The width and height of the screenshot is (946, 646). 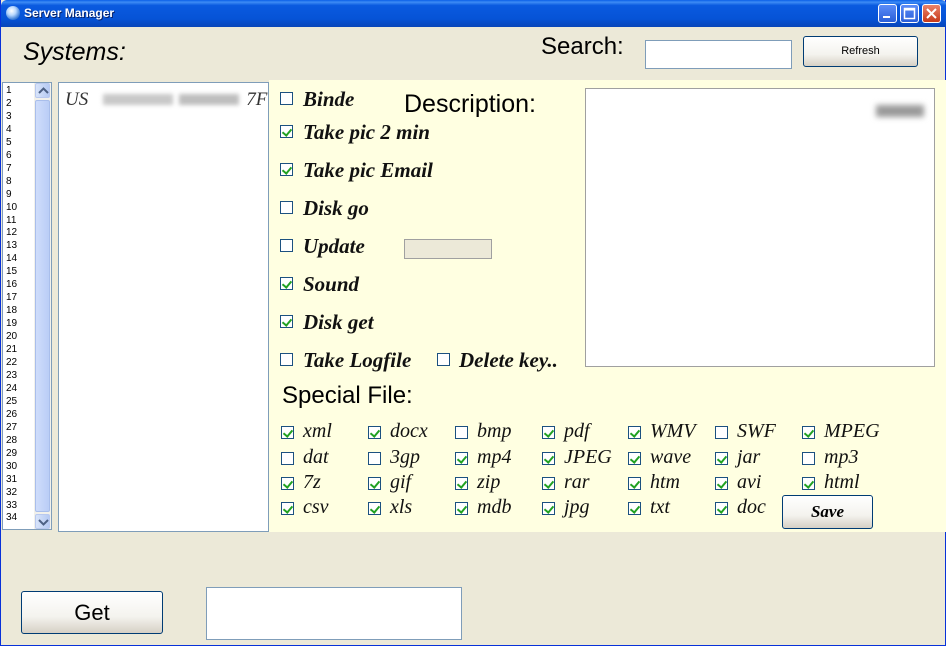 What do you see at coordinates (756, 431) in the screenshot?
I see `file-type-label: SWF` at bounding box center [756, 431].